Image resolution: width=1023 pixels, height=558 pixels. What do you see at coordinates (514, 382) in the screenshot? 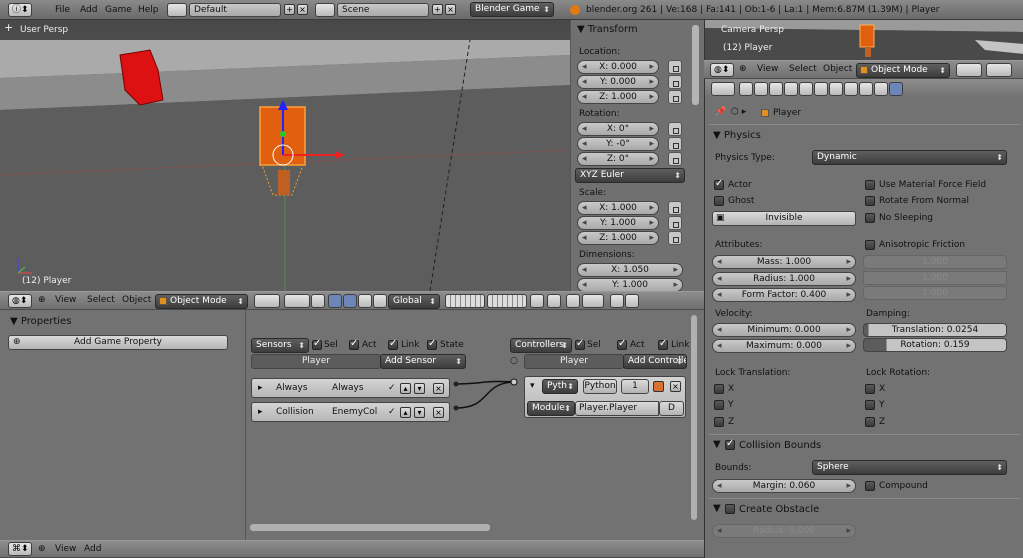
I see `controller-input-socket` at bounding box center [514, 382].